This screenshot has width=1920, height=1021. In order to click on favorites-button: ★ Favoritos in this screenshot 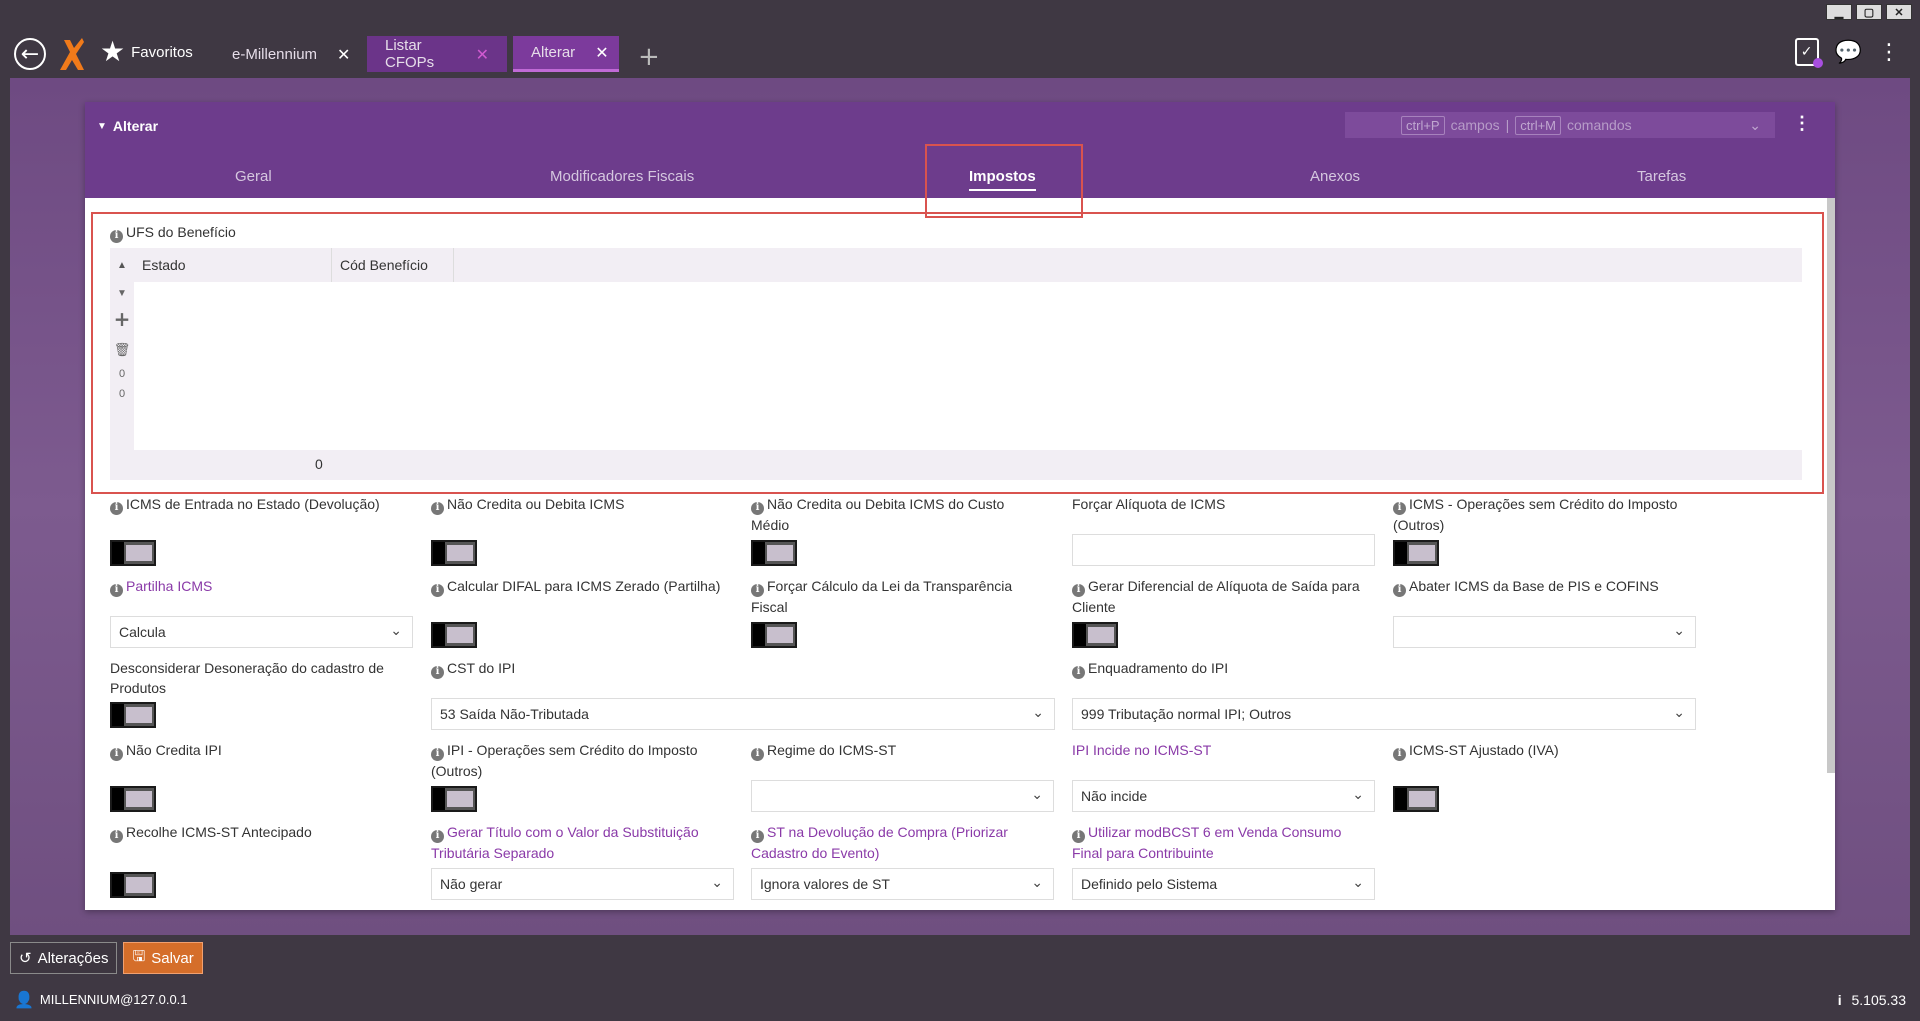, I will do `click(146, 52)`.